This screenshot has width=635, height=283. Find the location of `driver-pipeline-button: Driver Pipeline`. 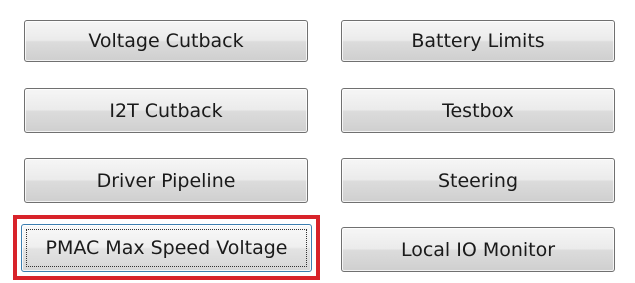

driver-pipeline-button: Driver Pipeline is located at coordinates (166, 180).